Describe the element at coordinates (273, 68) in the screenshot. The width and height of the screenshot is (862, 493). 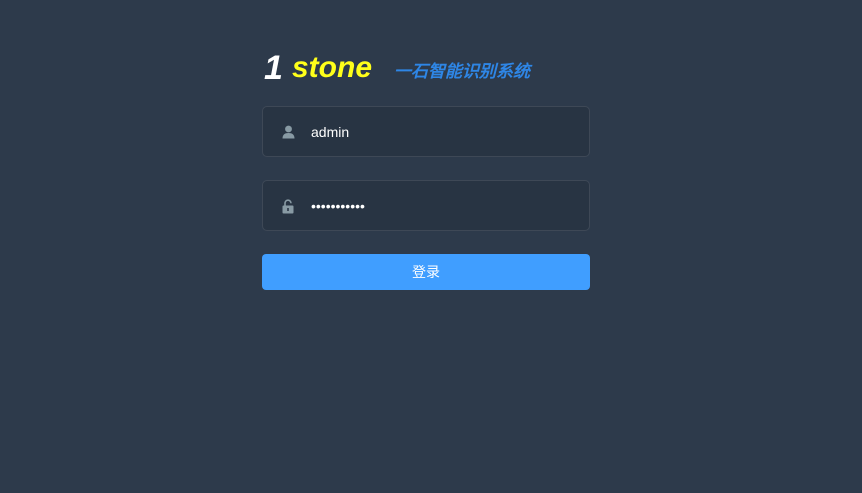
I see `logo-number: 1` at that location.